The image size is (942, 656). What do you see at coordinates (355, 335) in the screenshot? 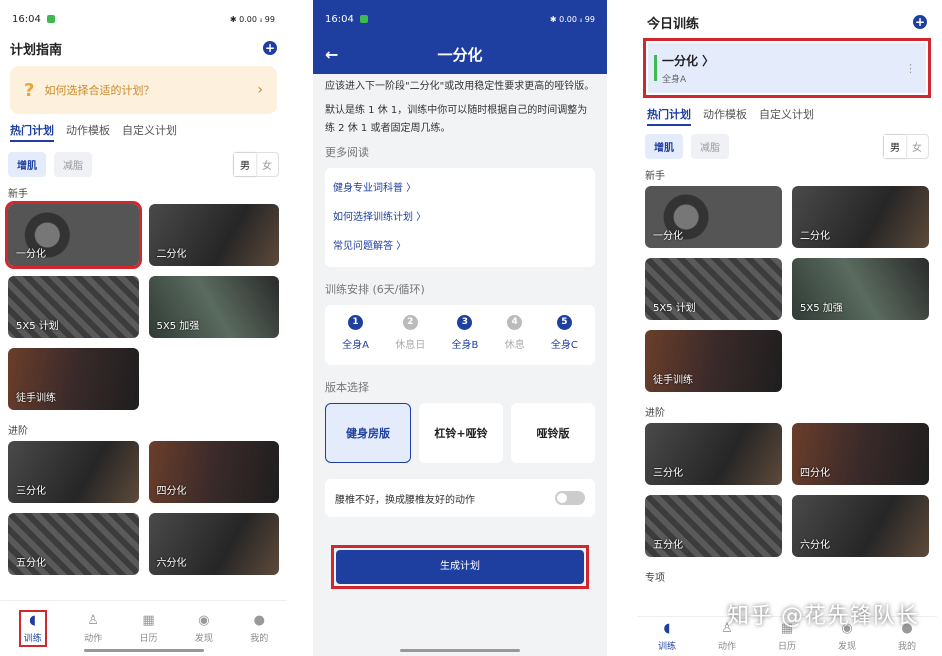
I see `day-1: 1 全身A` at bounding box center [355, 335].